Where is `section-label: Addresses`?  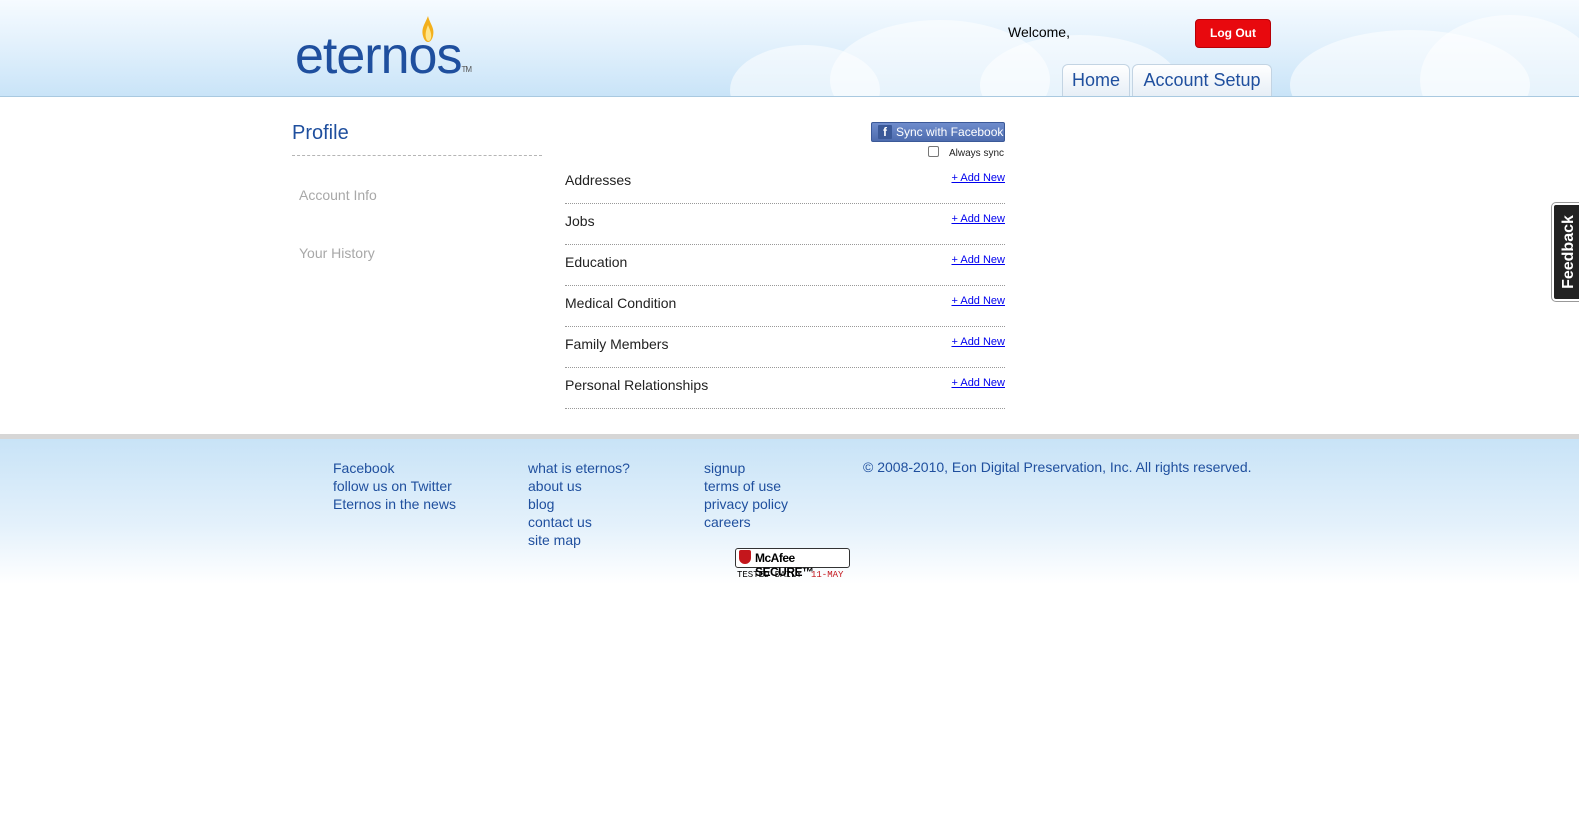 section-label: Addresses is located at coordinates (598, 180).